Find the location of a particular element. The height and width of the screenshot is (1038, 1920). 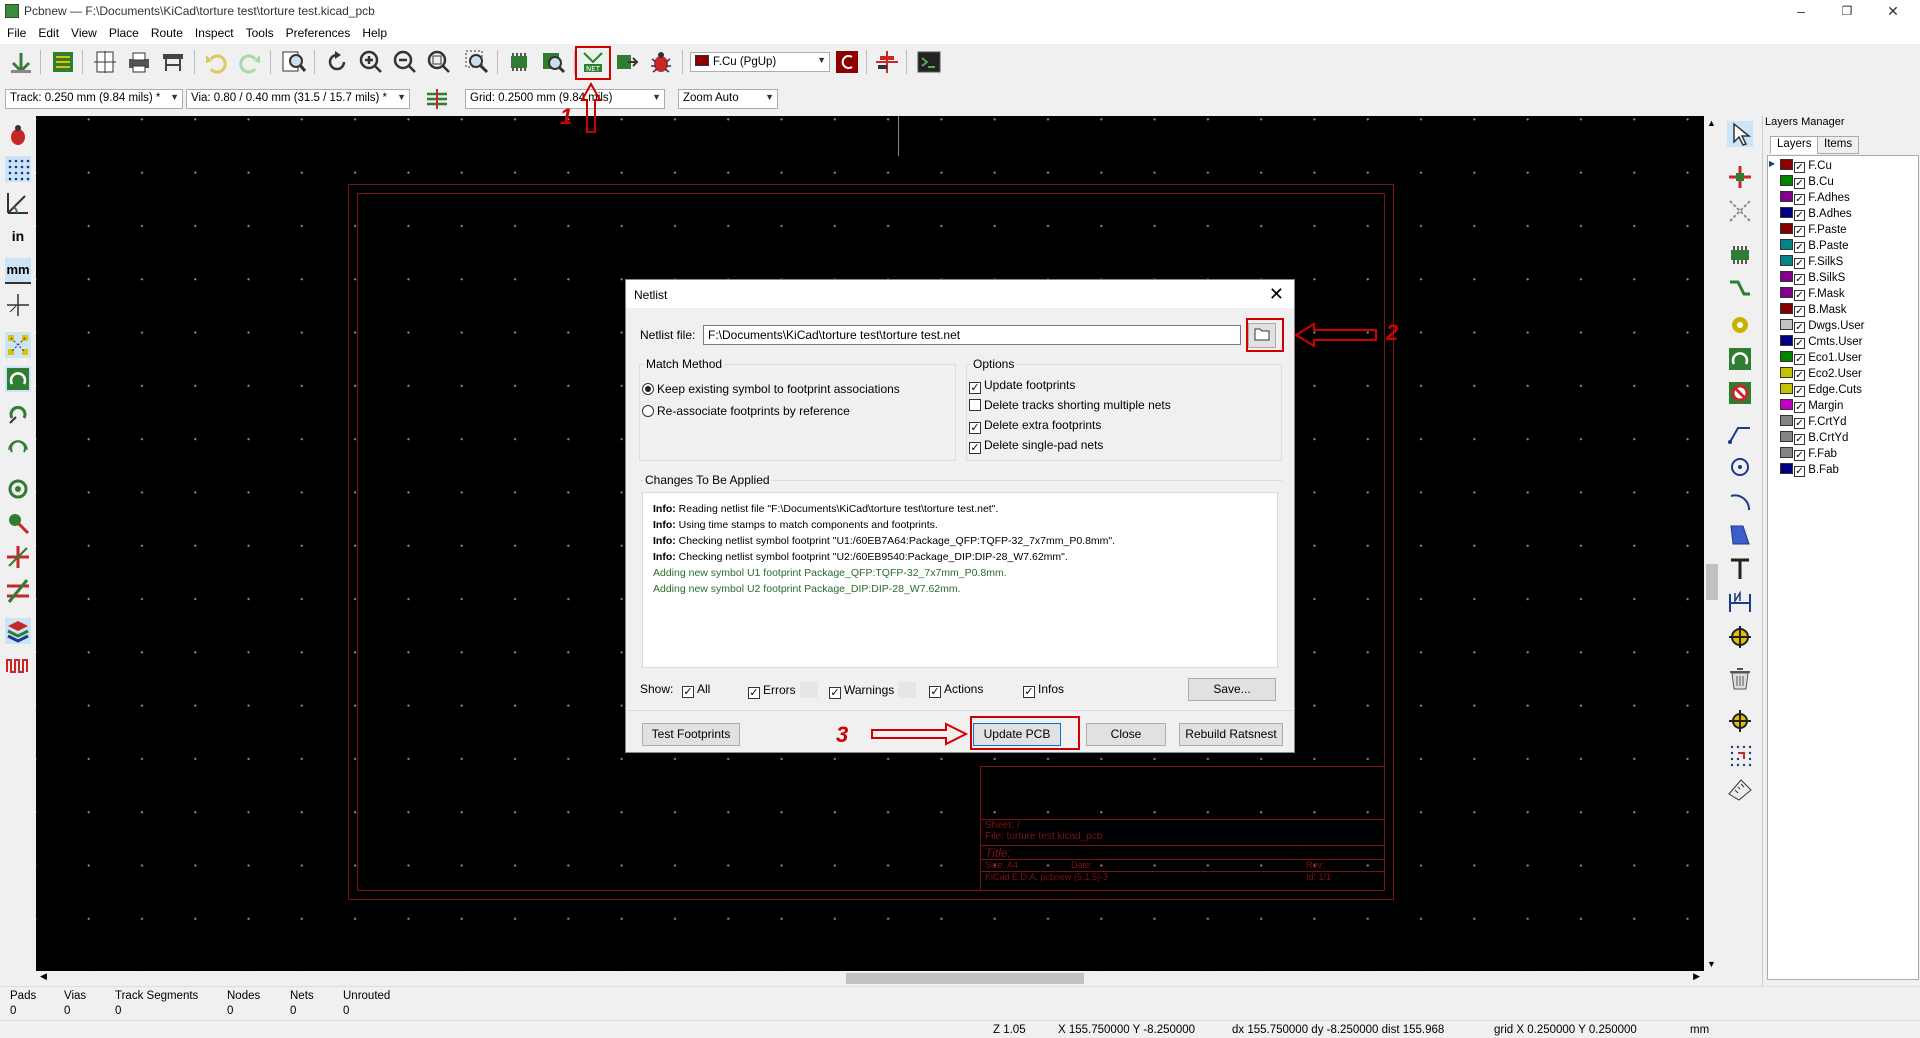

layer-row: ✓ B.Adhes is located at coordinates (1816, 215).